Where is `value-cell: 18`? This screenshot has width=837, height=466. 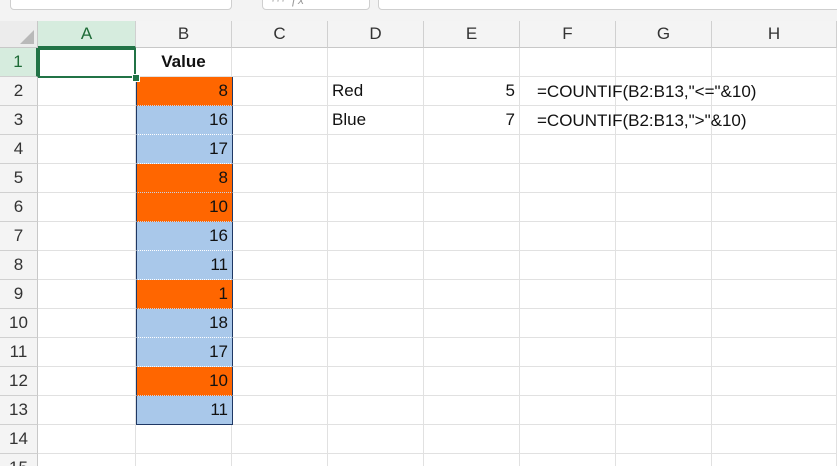 value-cell: 18 is located at coordinates (184, 323).